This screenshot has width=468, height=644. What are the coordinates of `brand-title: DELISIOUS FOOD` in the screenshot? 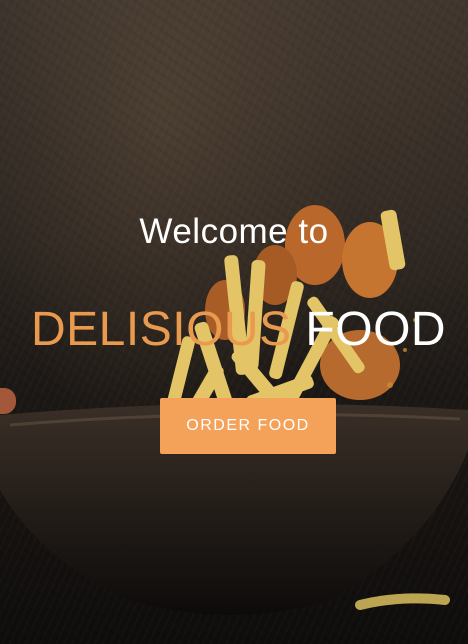 It's located at (238, 329).